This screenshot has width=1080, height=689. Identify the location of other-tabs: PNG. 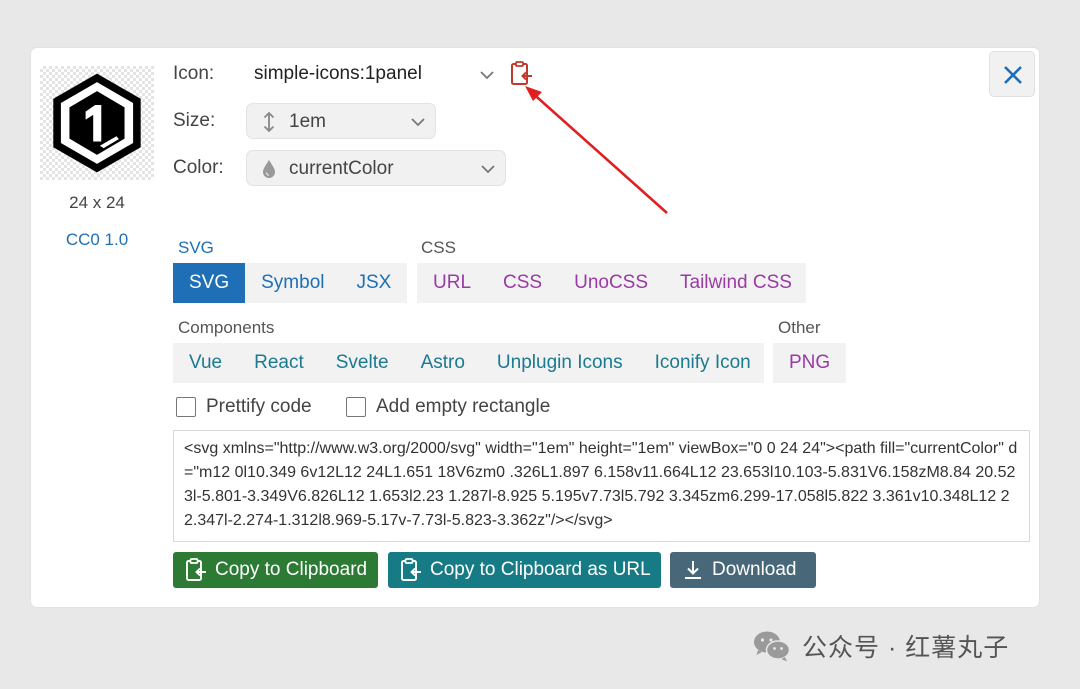
(809, 363).